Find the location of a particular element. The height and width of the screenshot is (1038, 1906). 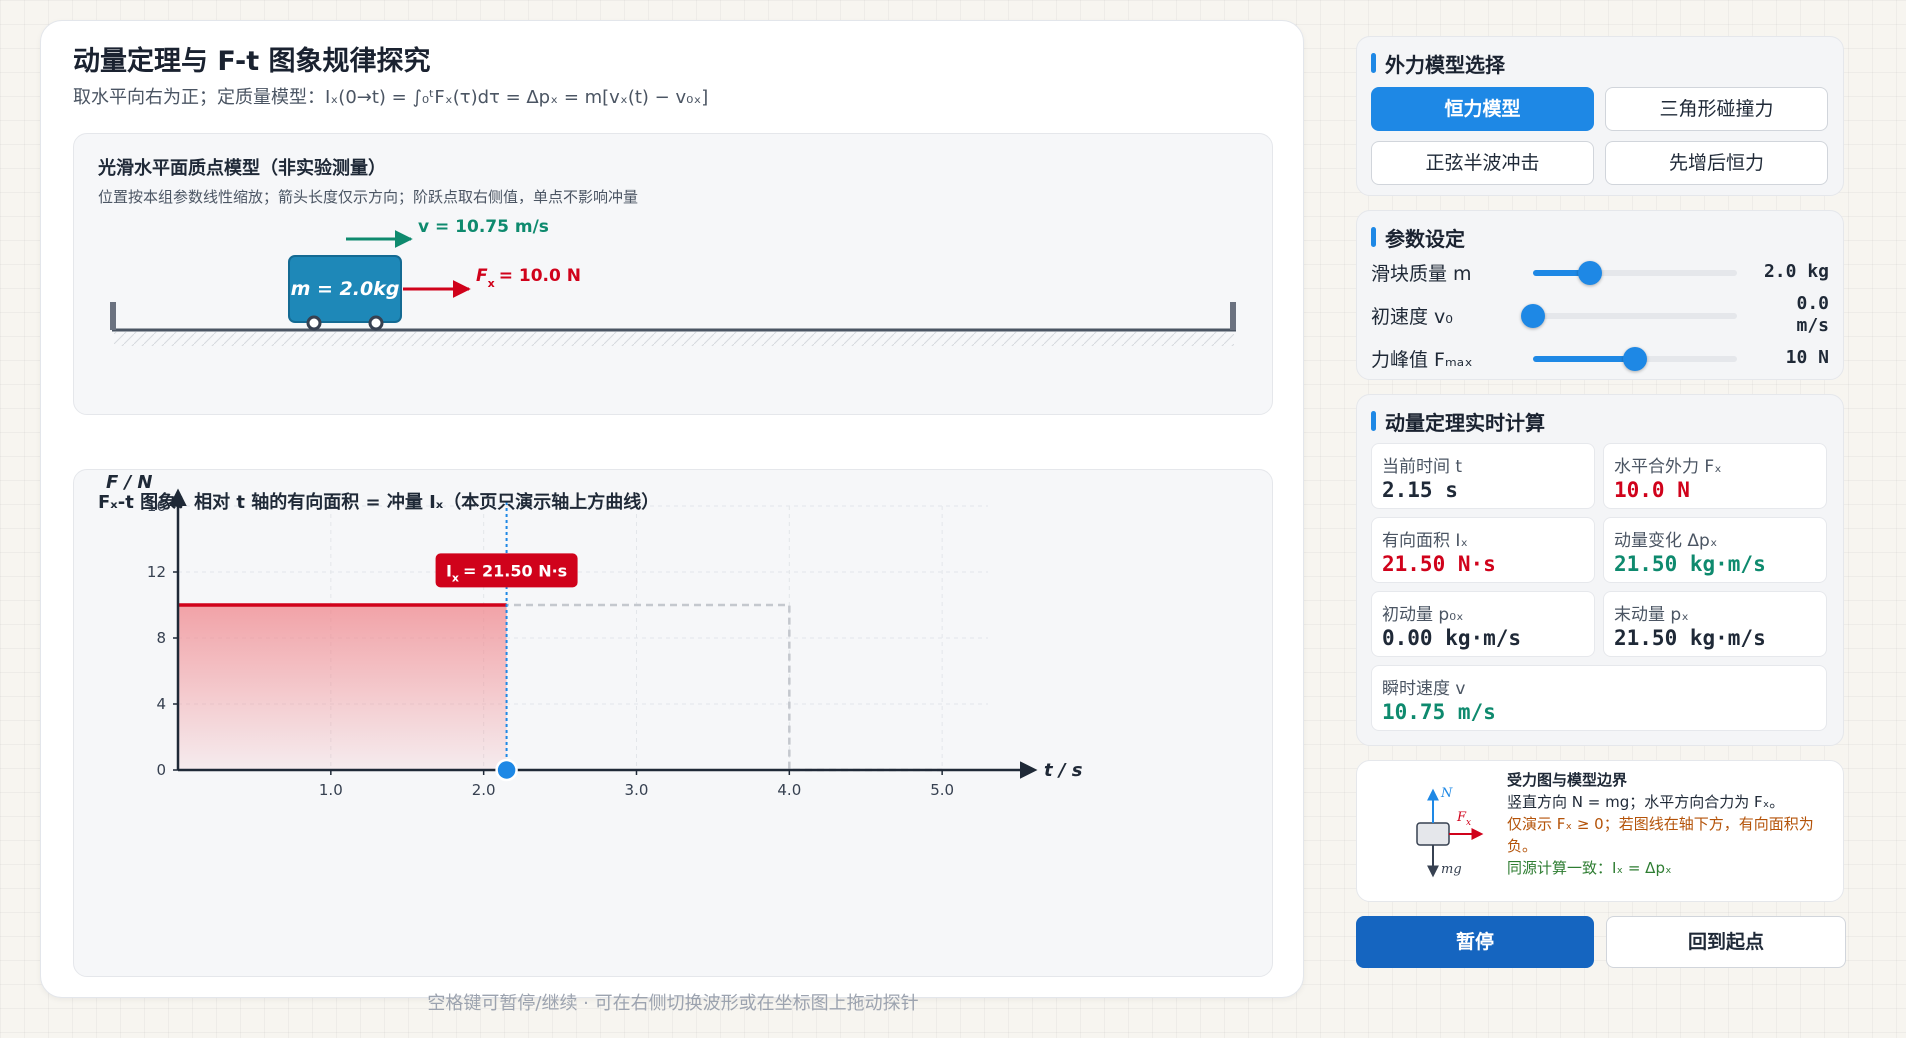

page-title: 动量定理与 F-t 图象规律探究 is located at coordinates (252, 61).